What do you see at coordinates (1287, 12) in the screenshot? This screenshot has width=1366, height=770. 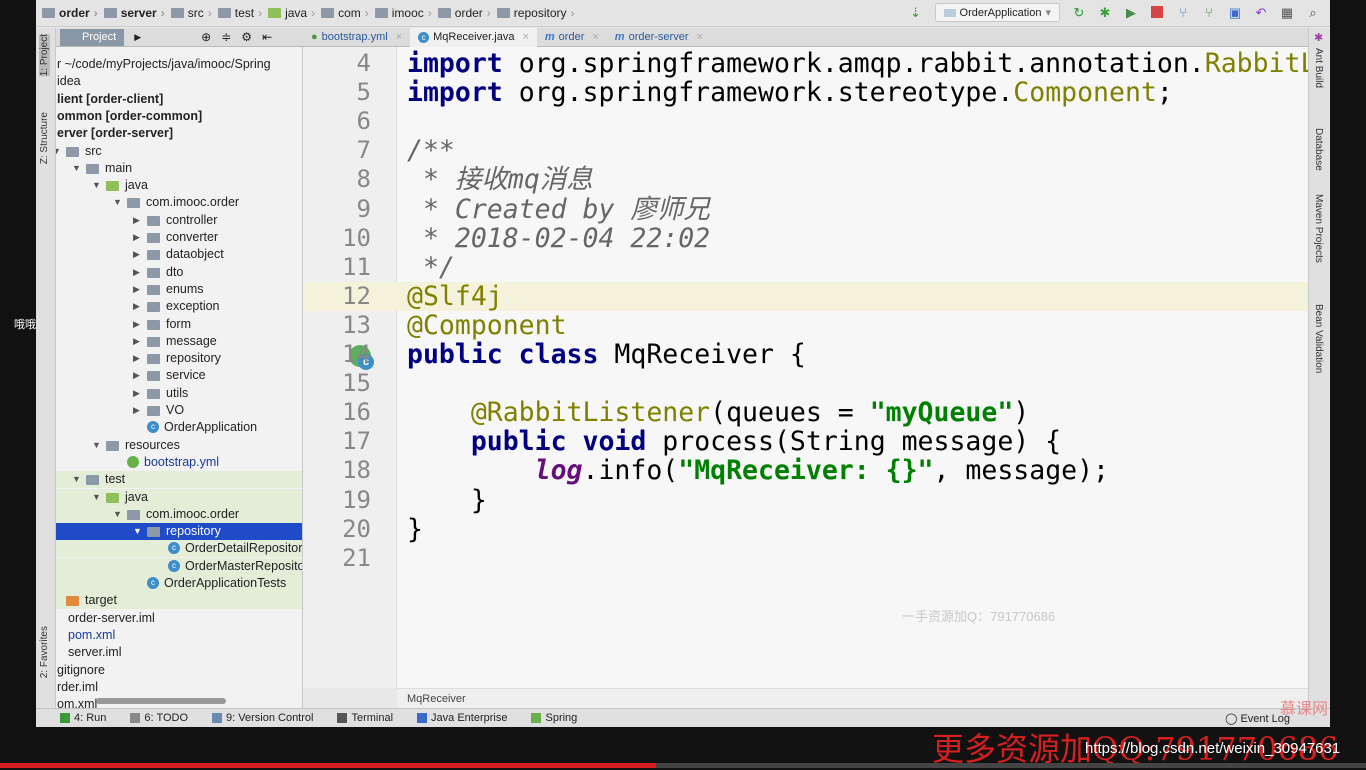 I see `structure-icon: ▦` at bounding box center [1287, 12].